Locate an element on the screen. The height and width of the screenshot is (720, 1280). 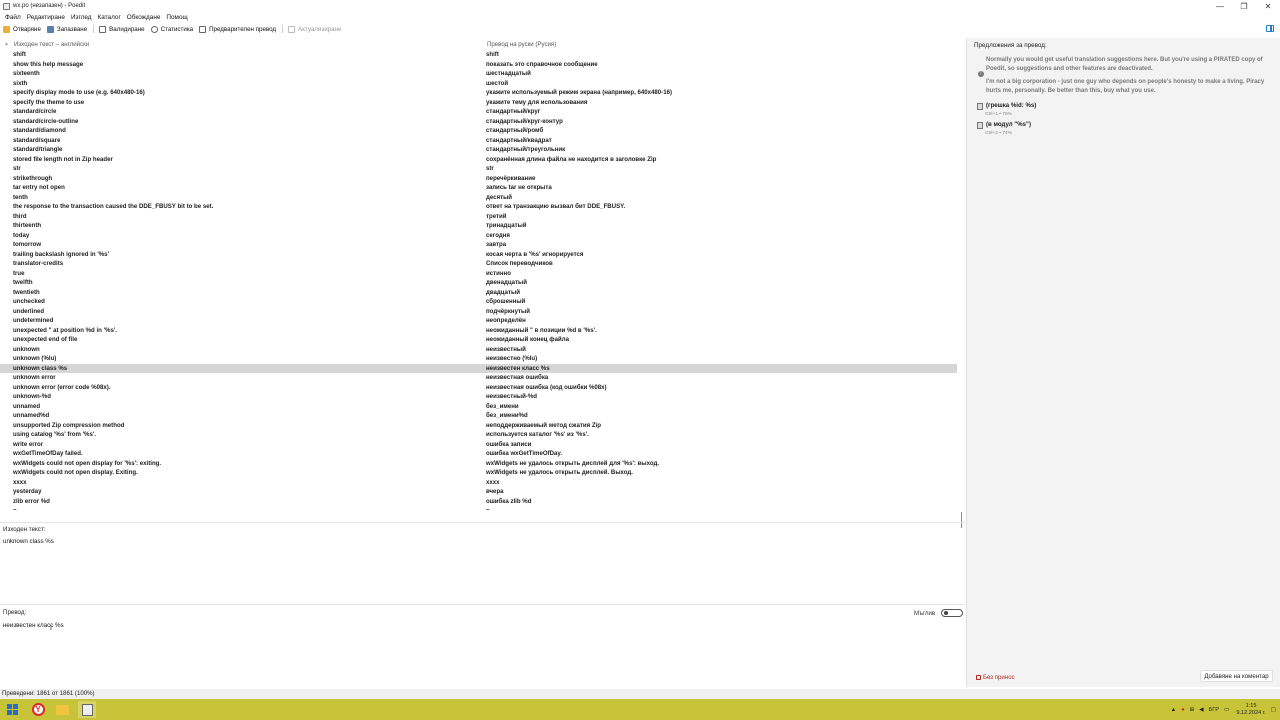
table-row: shift shift is located at coordinates (478, 55).